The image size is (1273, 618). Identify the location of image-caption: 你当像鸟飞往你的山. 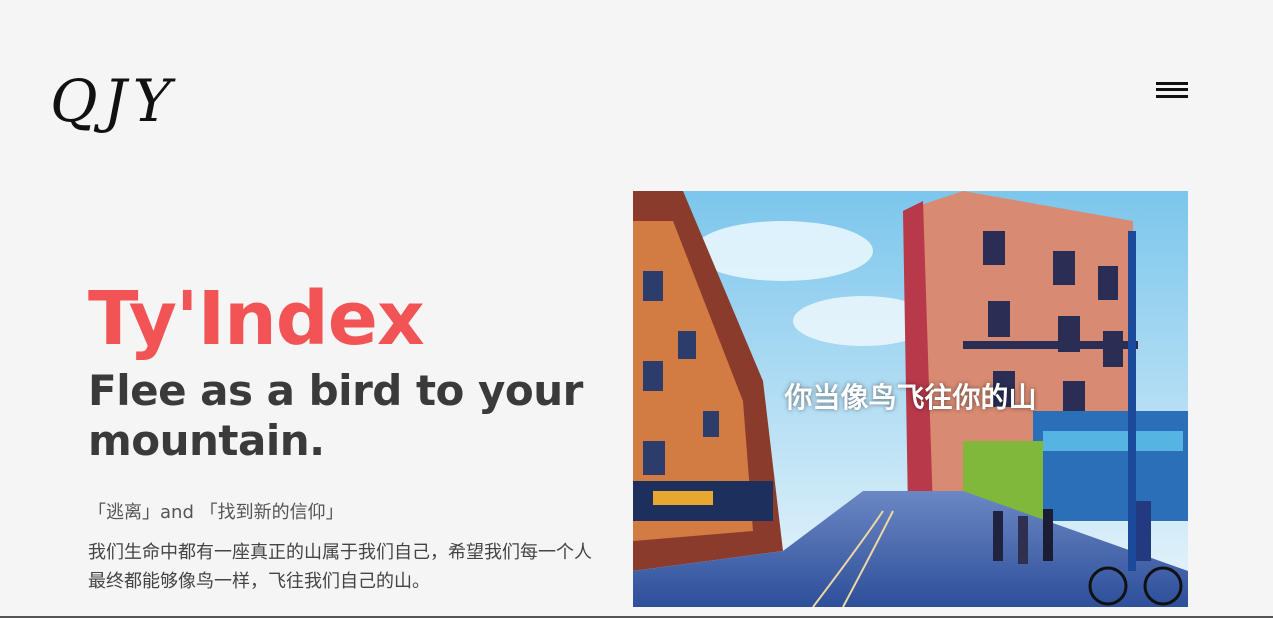
(910, 397).